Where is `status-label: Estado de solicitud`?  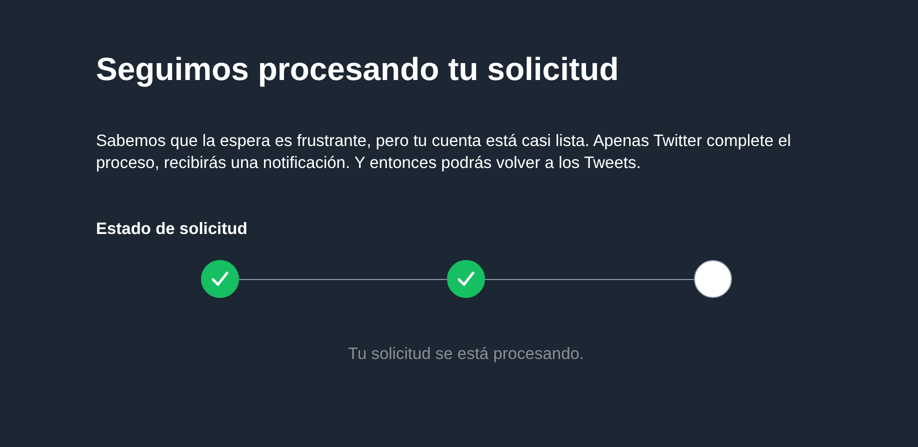
status-label: Estado de solicitud is located at coordinates (172, 229).